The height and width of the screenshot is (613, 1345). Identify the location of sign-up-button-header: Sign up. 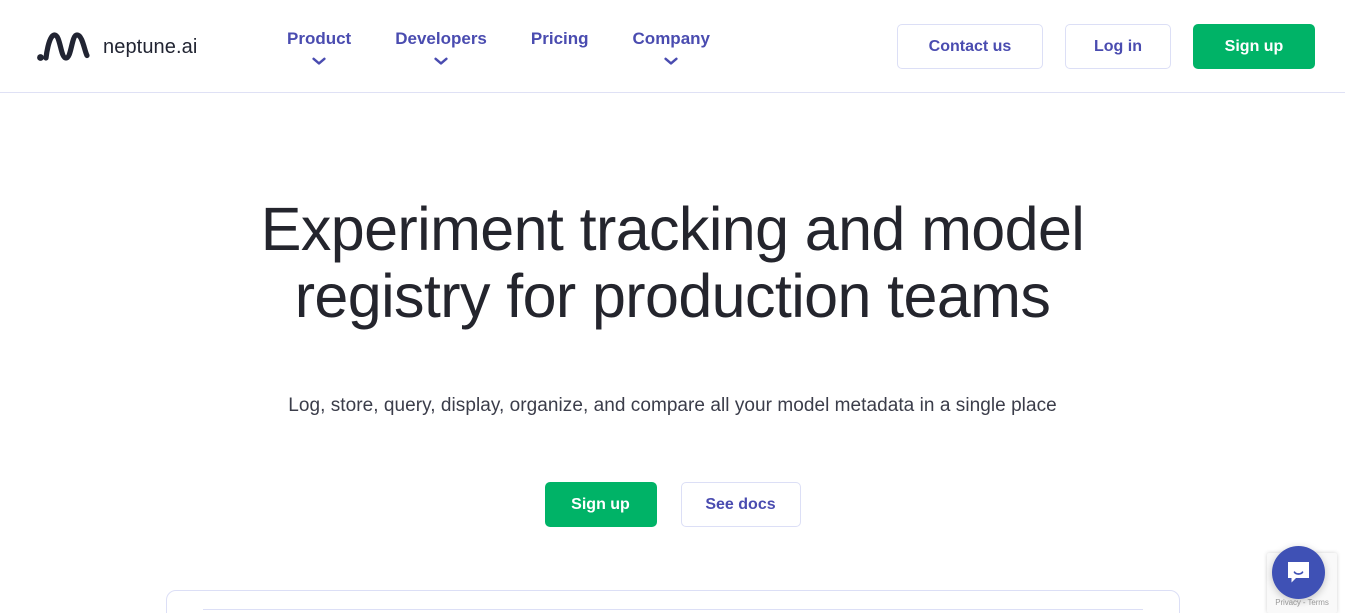
(1254, 46).